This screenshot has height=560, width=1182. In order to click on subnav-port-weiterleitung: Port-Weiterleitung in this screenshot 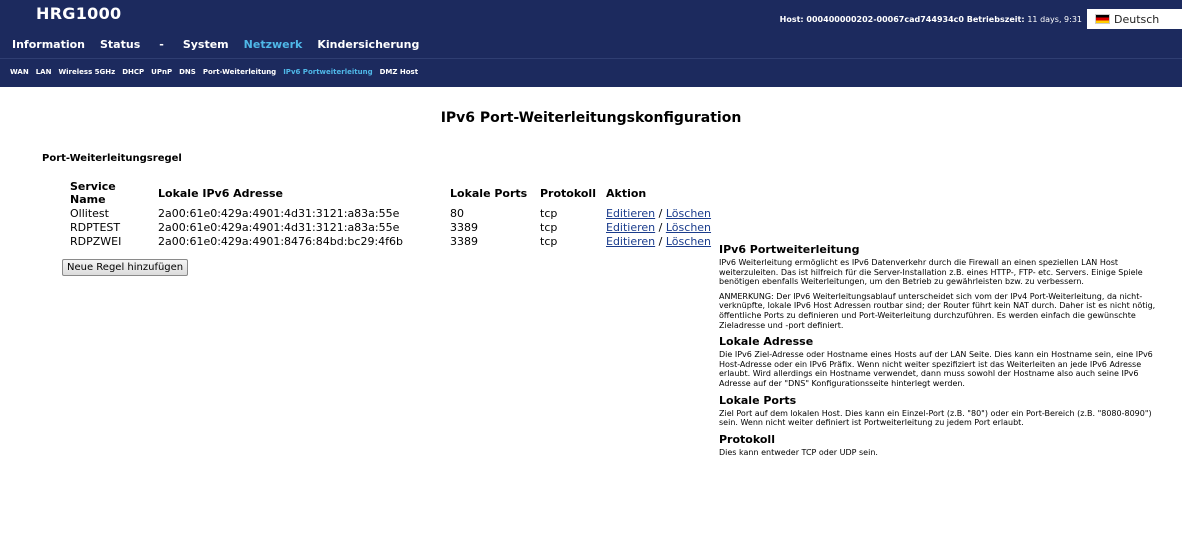, I will do `click(239, 72)`.